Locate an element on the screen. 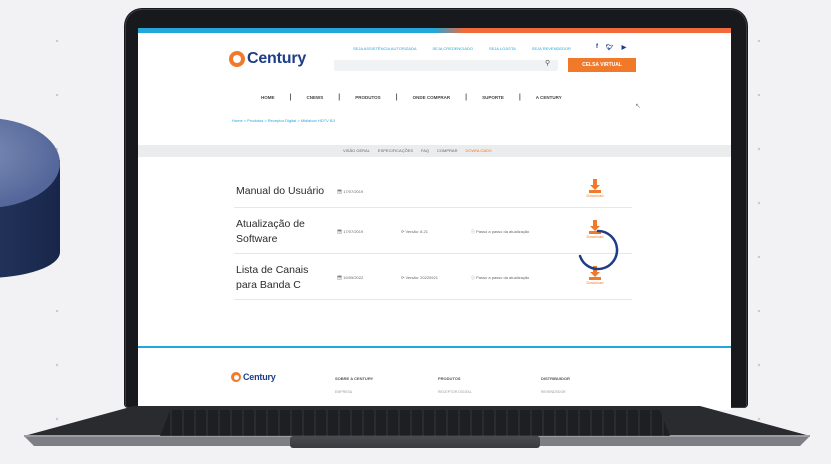  footer-col-link: REVENDEDOR is located at coordinates (553, 392).